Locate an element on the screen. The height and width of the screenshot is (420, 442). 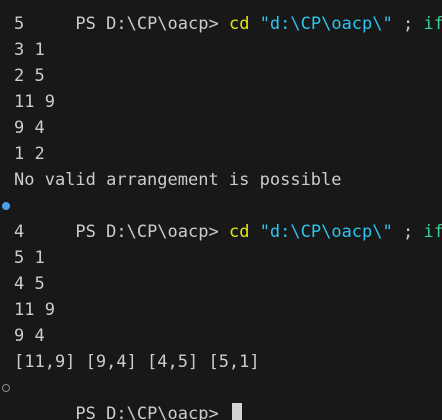
text-cursor is located at coordinates (236, 411).